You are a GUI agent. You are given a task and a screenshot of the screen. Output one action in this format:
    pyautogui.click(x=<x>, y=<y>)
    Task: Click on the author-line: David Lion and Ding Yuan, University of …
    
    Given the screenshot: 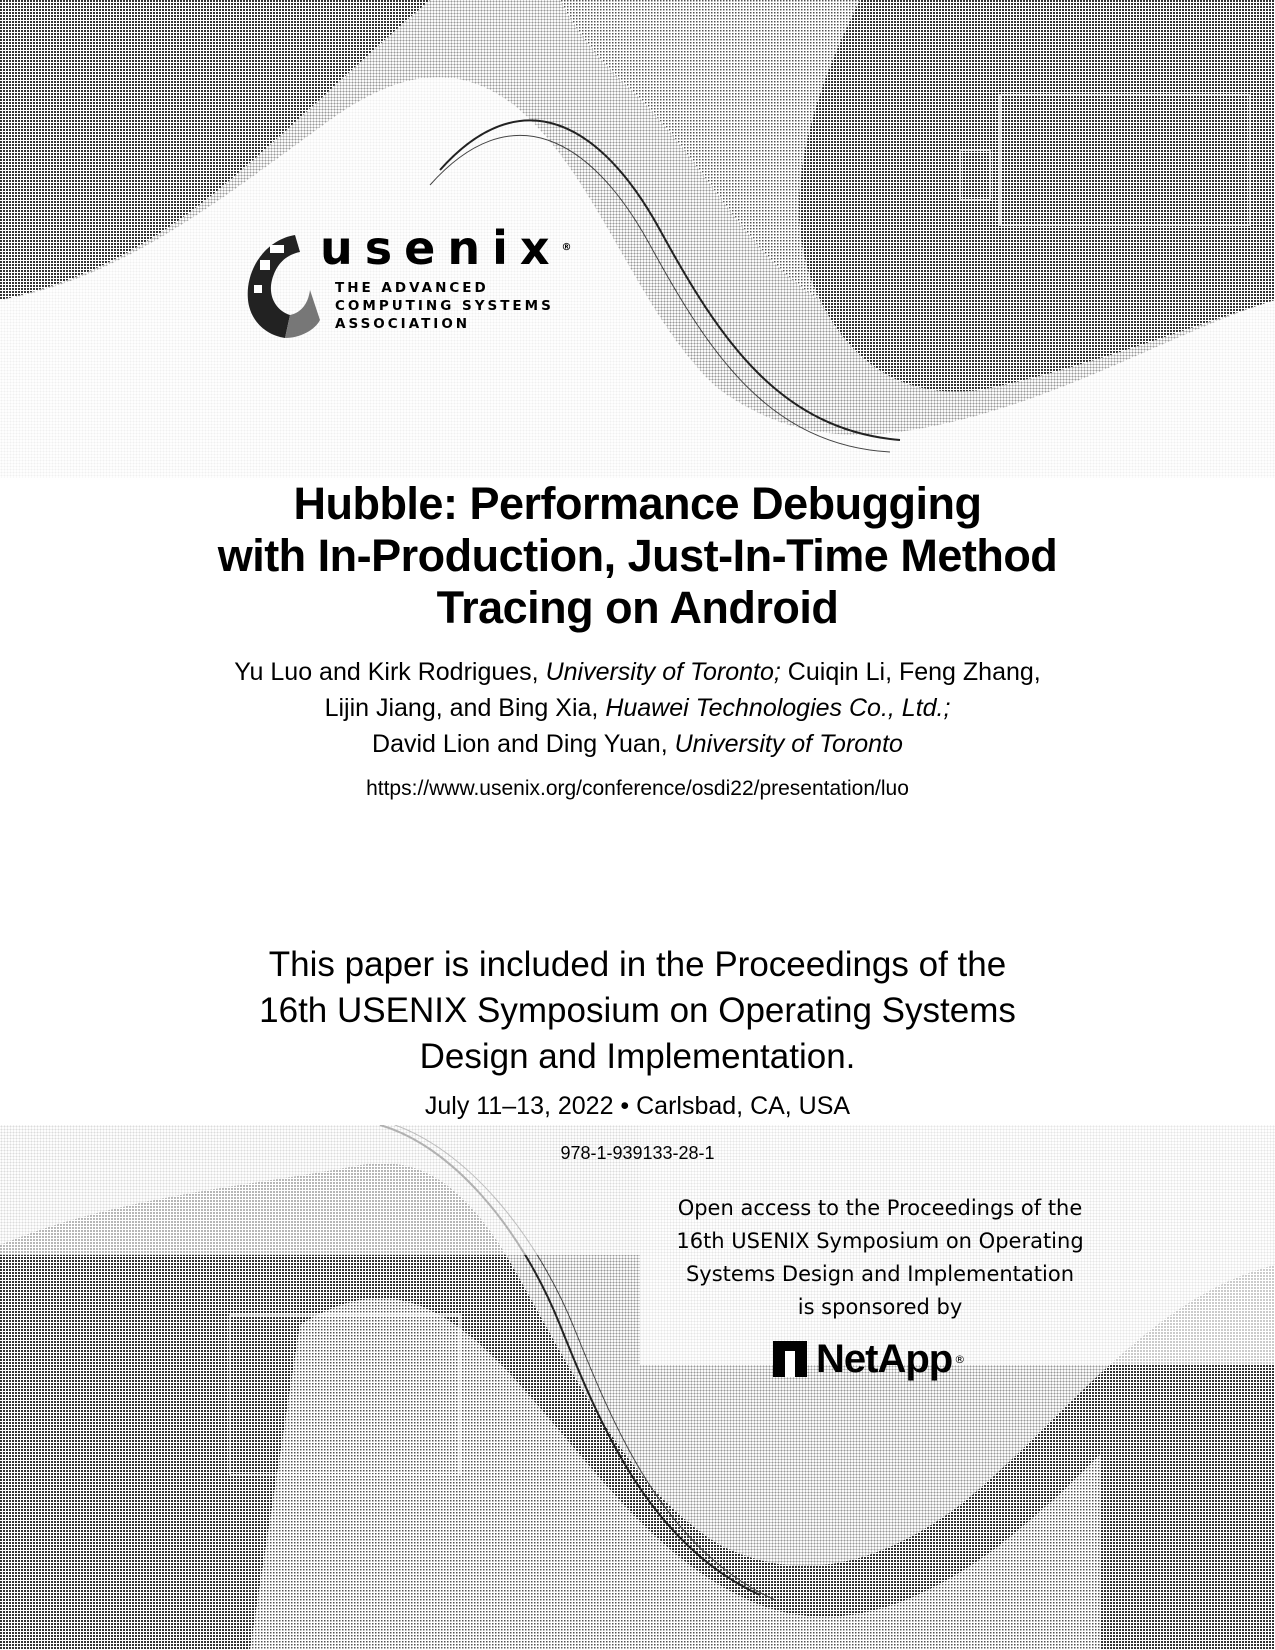 What is the action you would take?
    pyautogui.click(x=637, y=744)
    